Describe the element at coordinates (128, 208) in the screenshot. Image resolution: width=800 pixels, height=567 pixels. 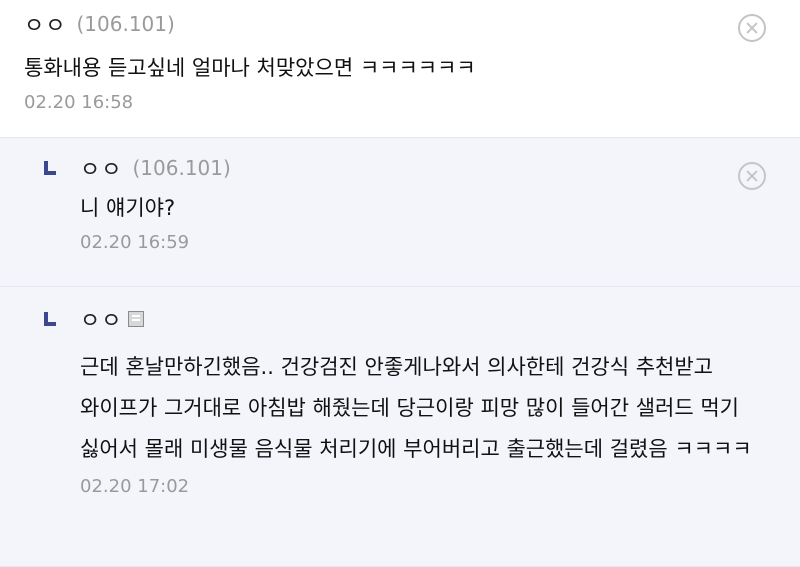
I see `reply-text: 니 얘기야?` at that location.